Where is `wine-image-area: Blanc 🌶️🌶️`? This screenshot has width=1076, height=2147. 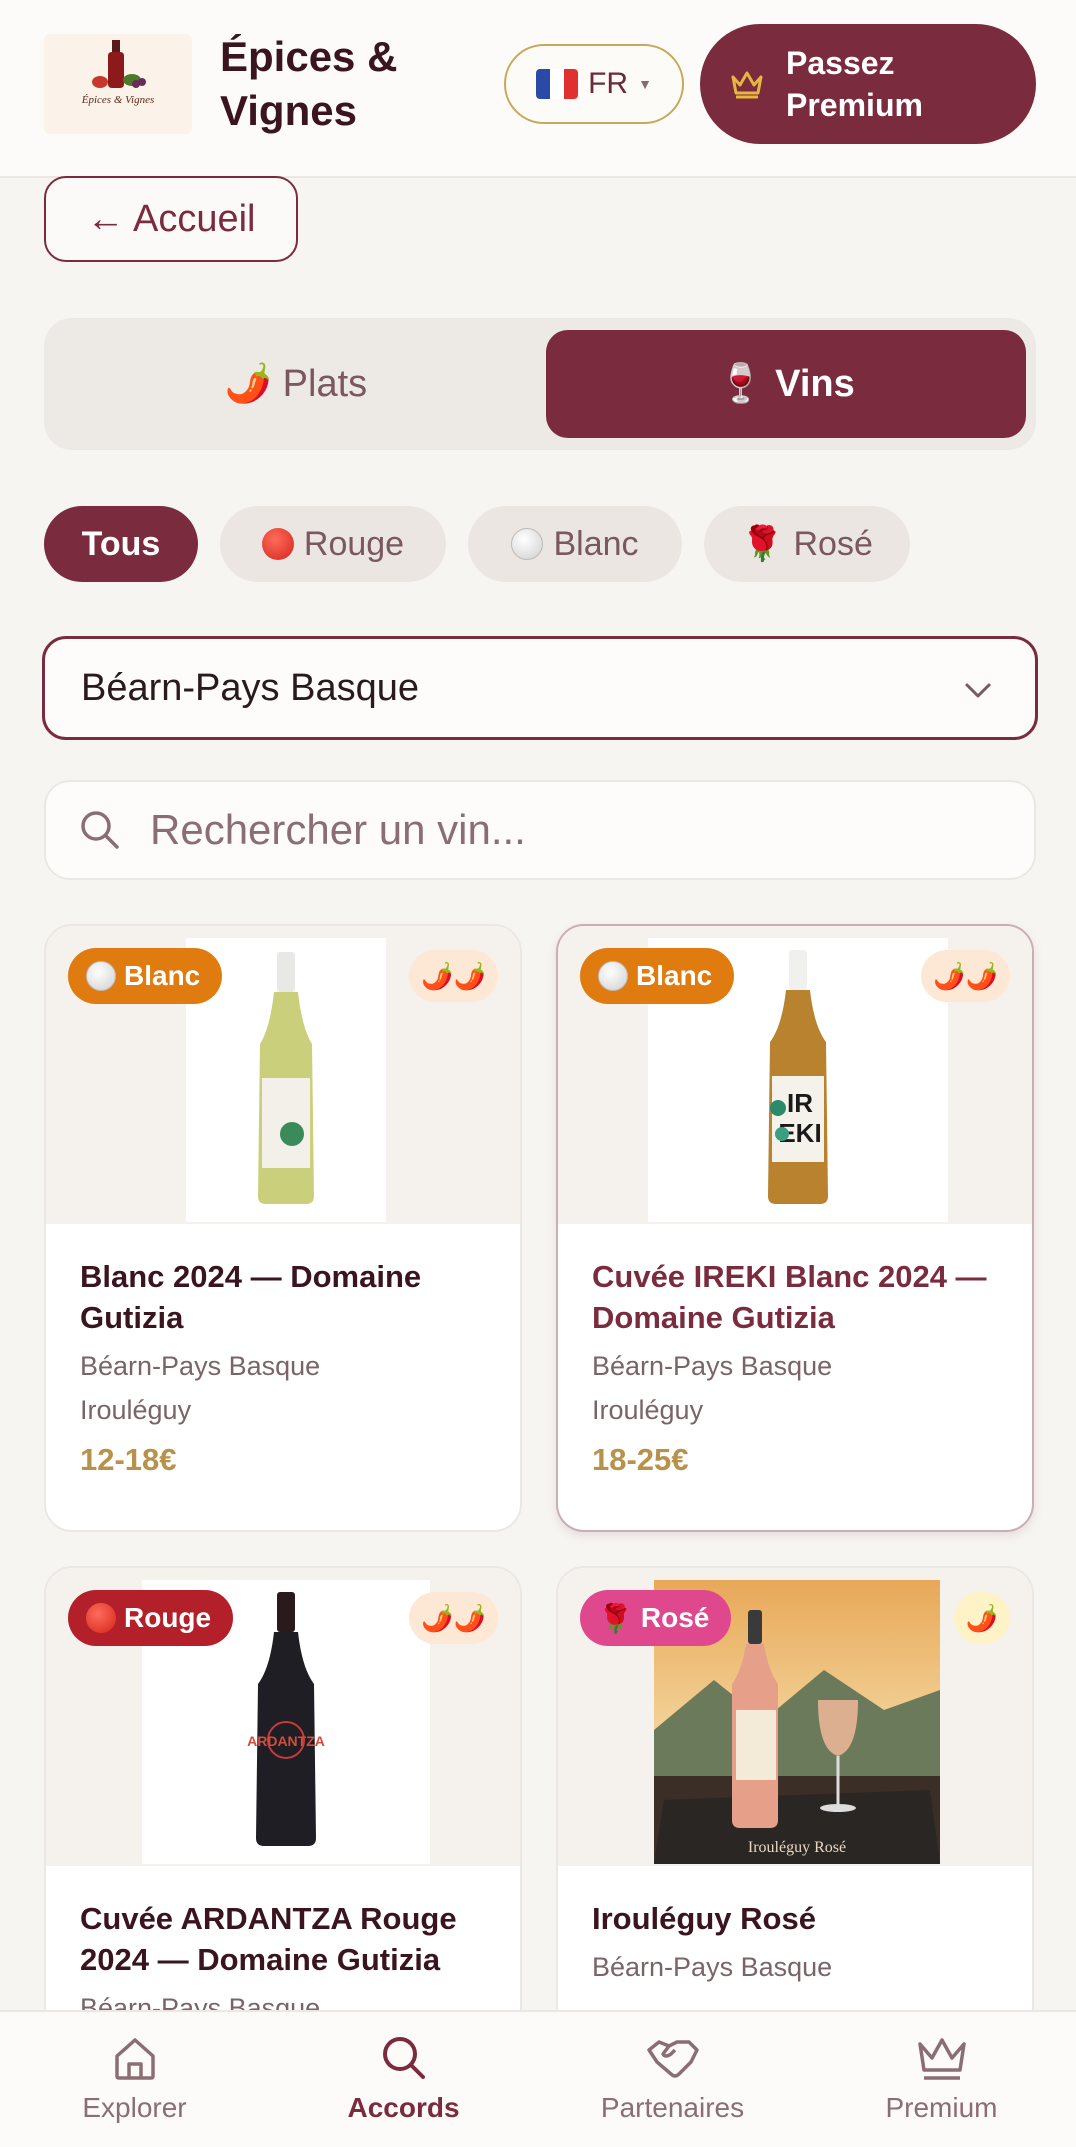 wine-image-area: Blanc 🌶️🌶️ is located at coordinates (283, 1075).